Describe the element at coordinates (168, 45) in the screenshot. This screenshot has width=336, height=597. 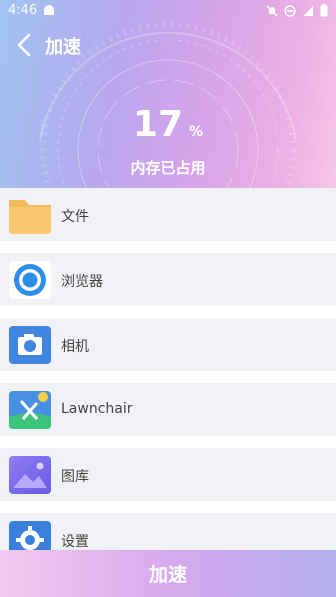
I see `app-bar: 加速` at that location.